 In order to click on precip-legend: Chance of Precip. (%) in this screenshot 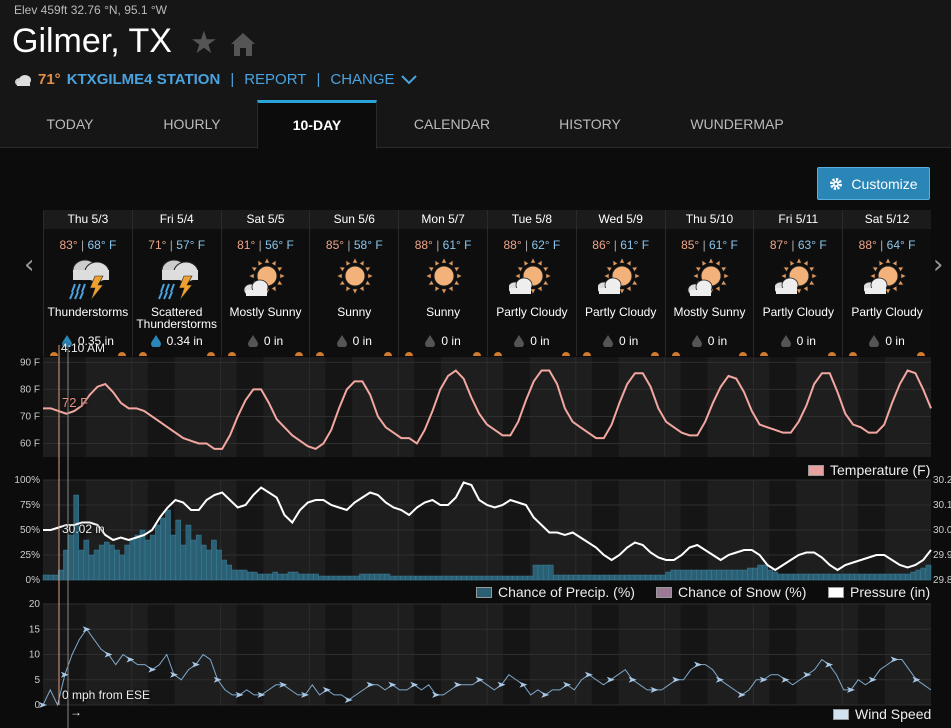, I will do `click(555, 592)`.